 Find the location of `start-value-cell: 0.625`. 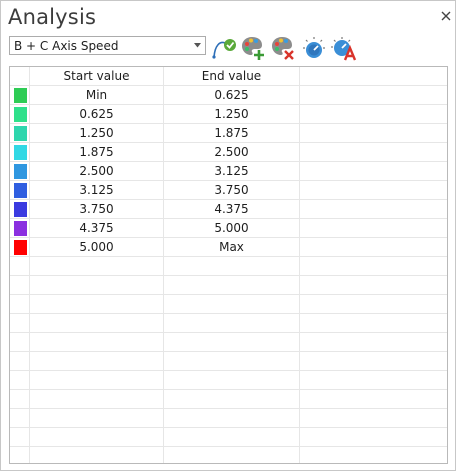

start-value-cell: 0.625 is located at coordinates (96, 114).